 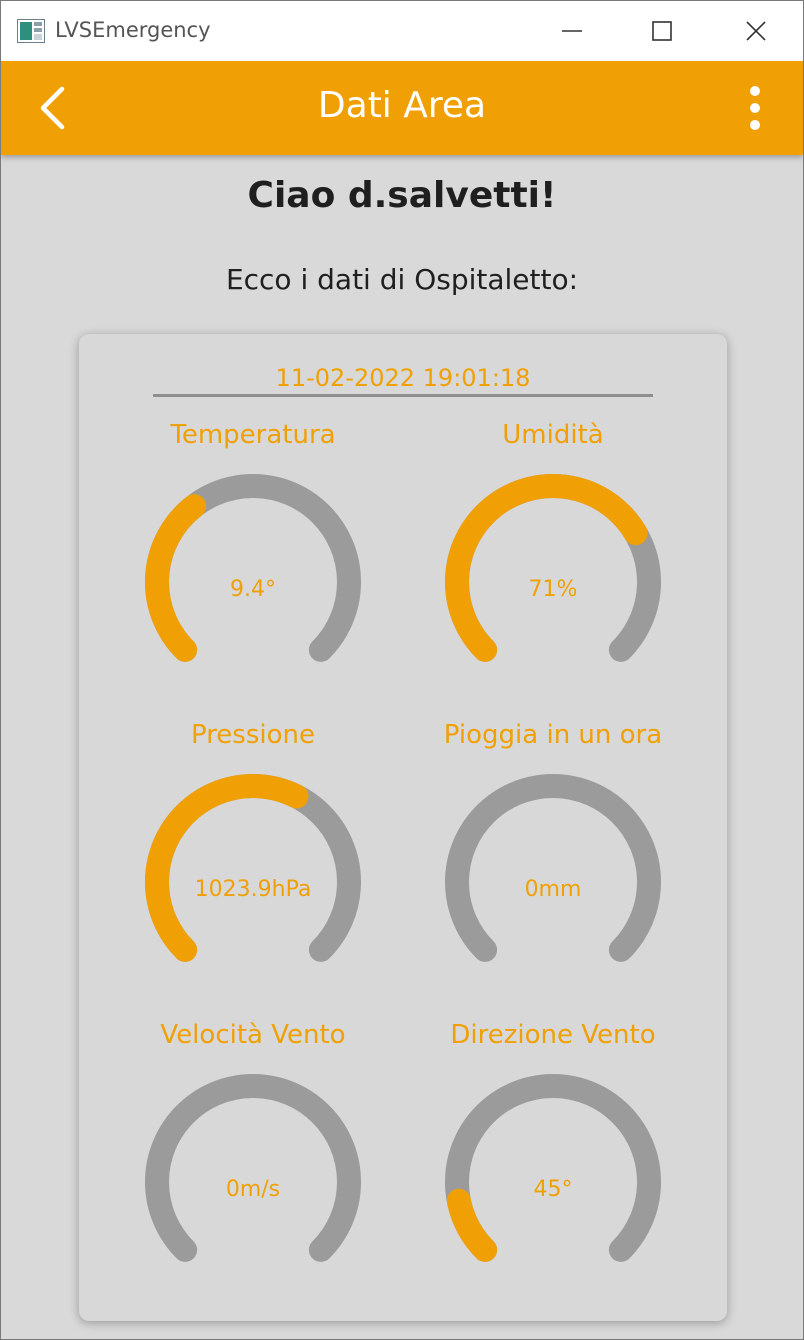 I want to click on gauge-label: Velocità Vento, so click(x=253, y=1035).